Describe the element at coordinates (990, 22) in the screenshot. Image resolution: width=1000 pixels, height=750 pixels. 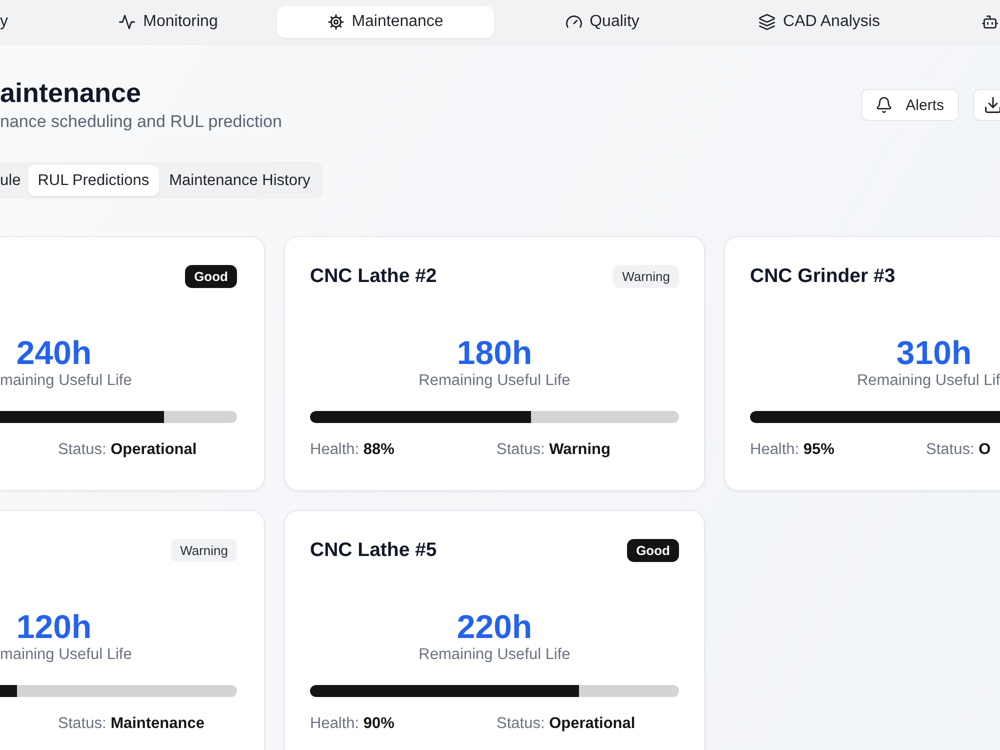
I see `robot-icon` at that location.